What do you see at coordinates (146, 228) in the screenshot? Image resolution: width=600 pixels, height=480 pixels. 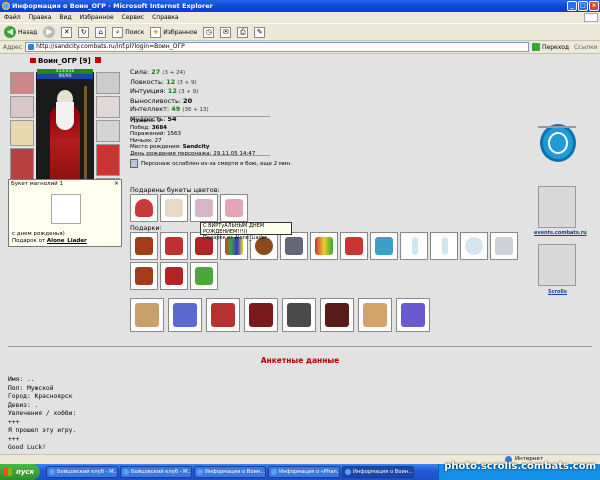 I see `gifts-title: Подарки:` at bounding box center [146, 228].